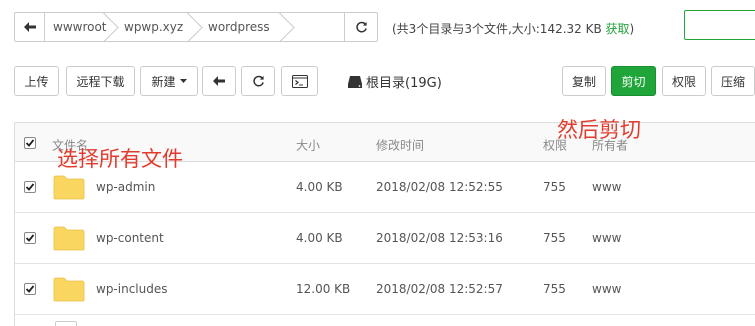 The image size is (755, 326). I want to click on select-all-checkbox, so click(30, 143).